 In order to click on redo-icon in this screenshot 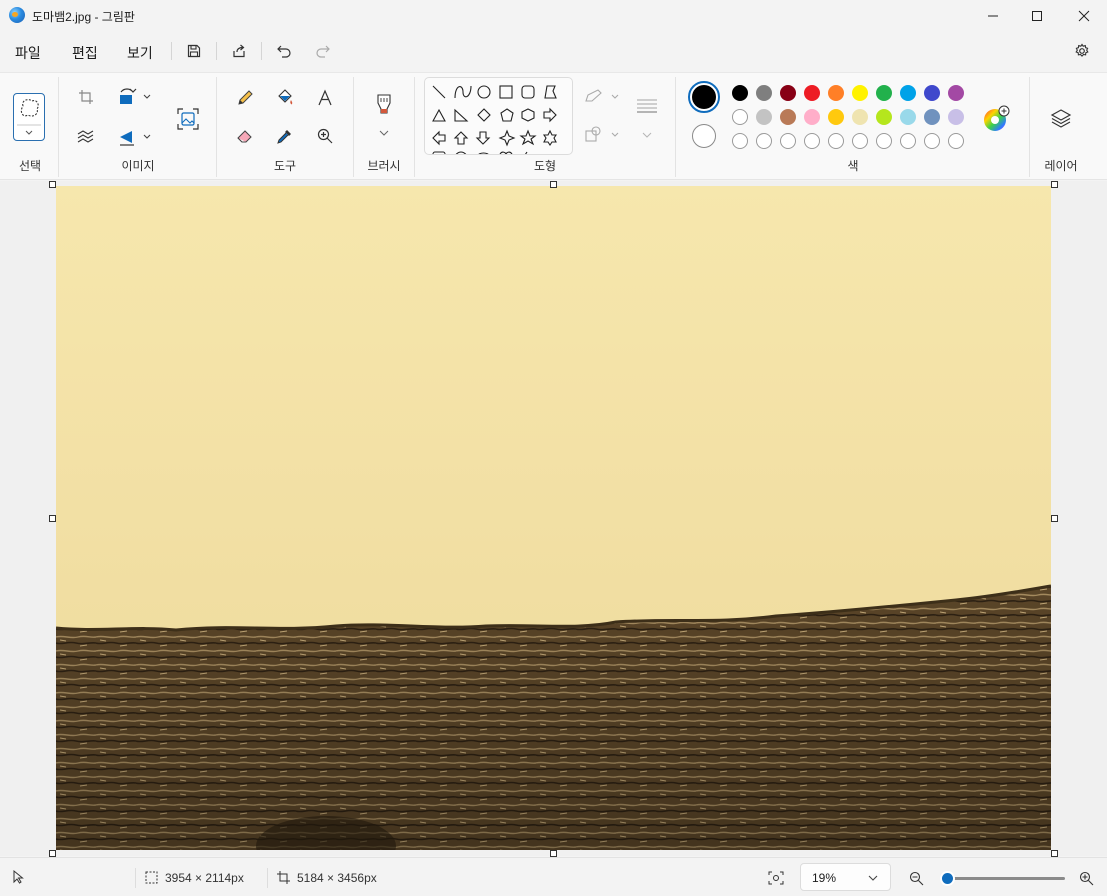, I will do `click(323, 51)`.